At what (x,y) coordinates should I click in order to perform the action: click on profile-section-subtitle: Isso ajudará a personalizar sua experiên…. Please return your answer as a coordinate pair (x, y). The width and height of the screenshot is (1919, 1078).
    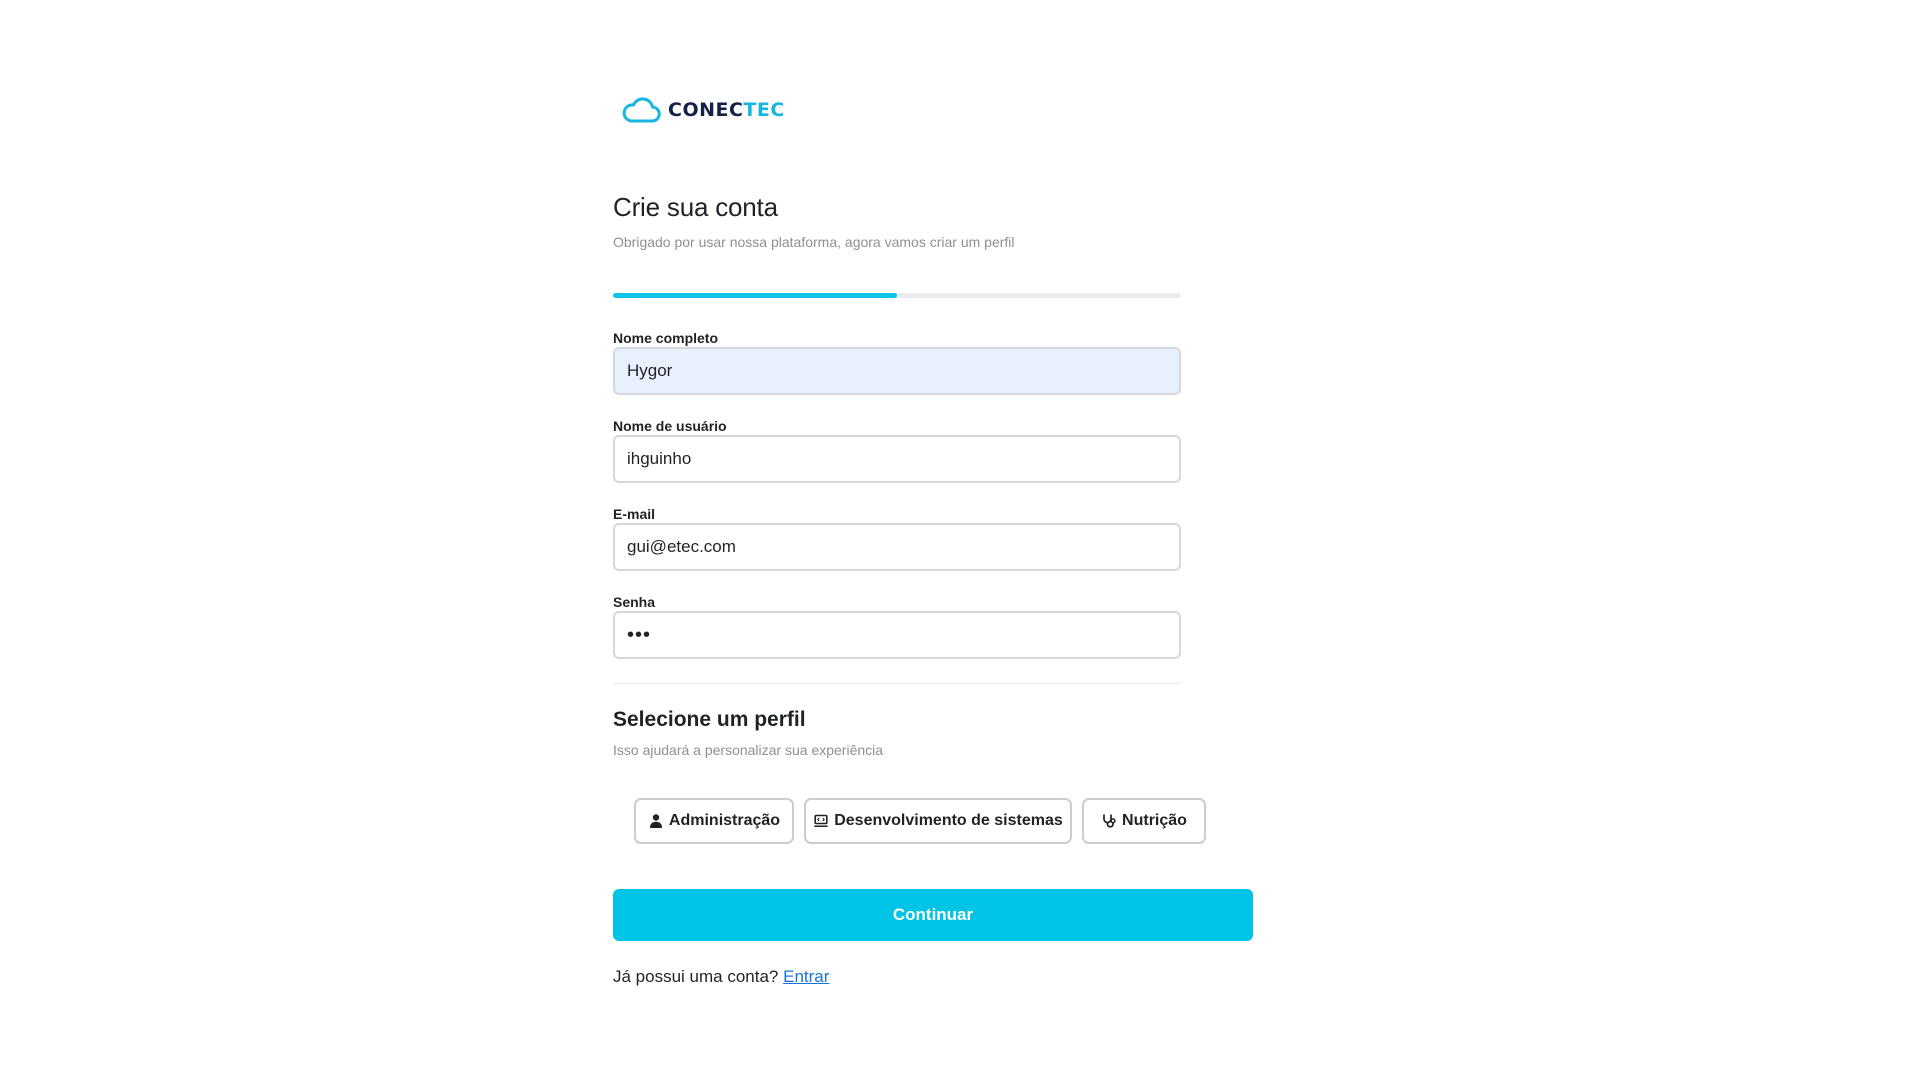
    Looking at the image, I should click on (748, 750).